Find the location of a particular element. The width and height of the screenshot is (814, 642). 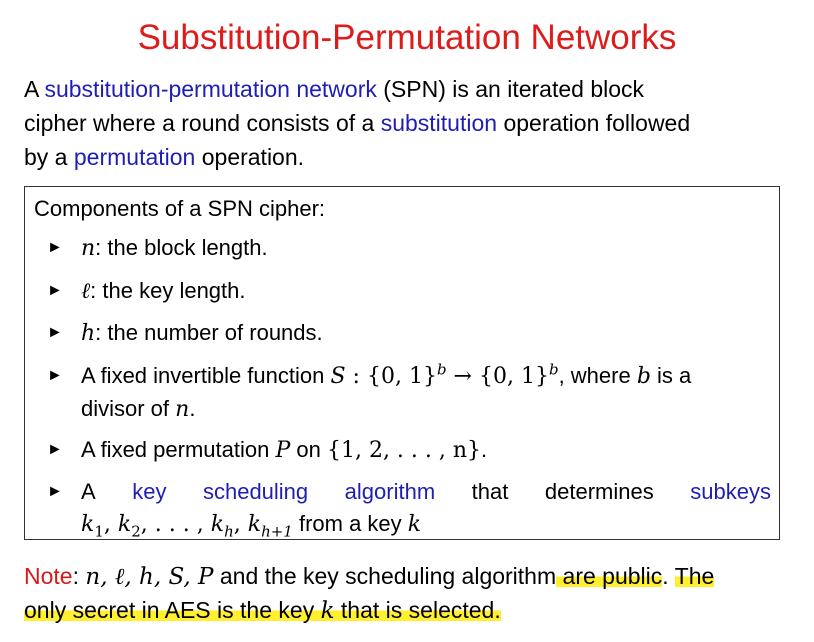

box-heading: Components of a SPN cipher: is located at coordinates (180, 208).